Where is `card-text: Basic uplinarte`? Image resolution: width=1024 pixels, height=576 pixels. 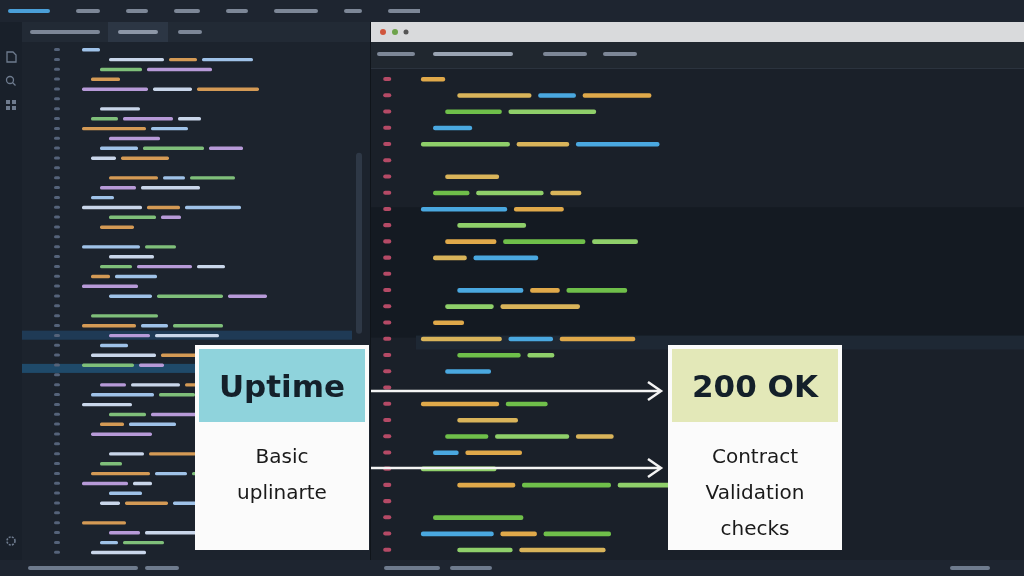 card-text: Basic uplinarte is located at coordinates (282, 474).